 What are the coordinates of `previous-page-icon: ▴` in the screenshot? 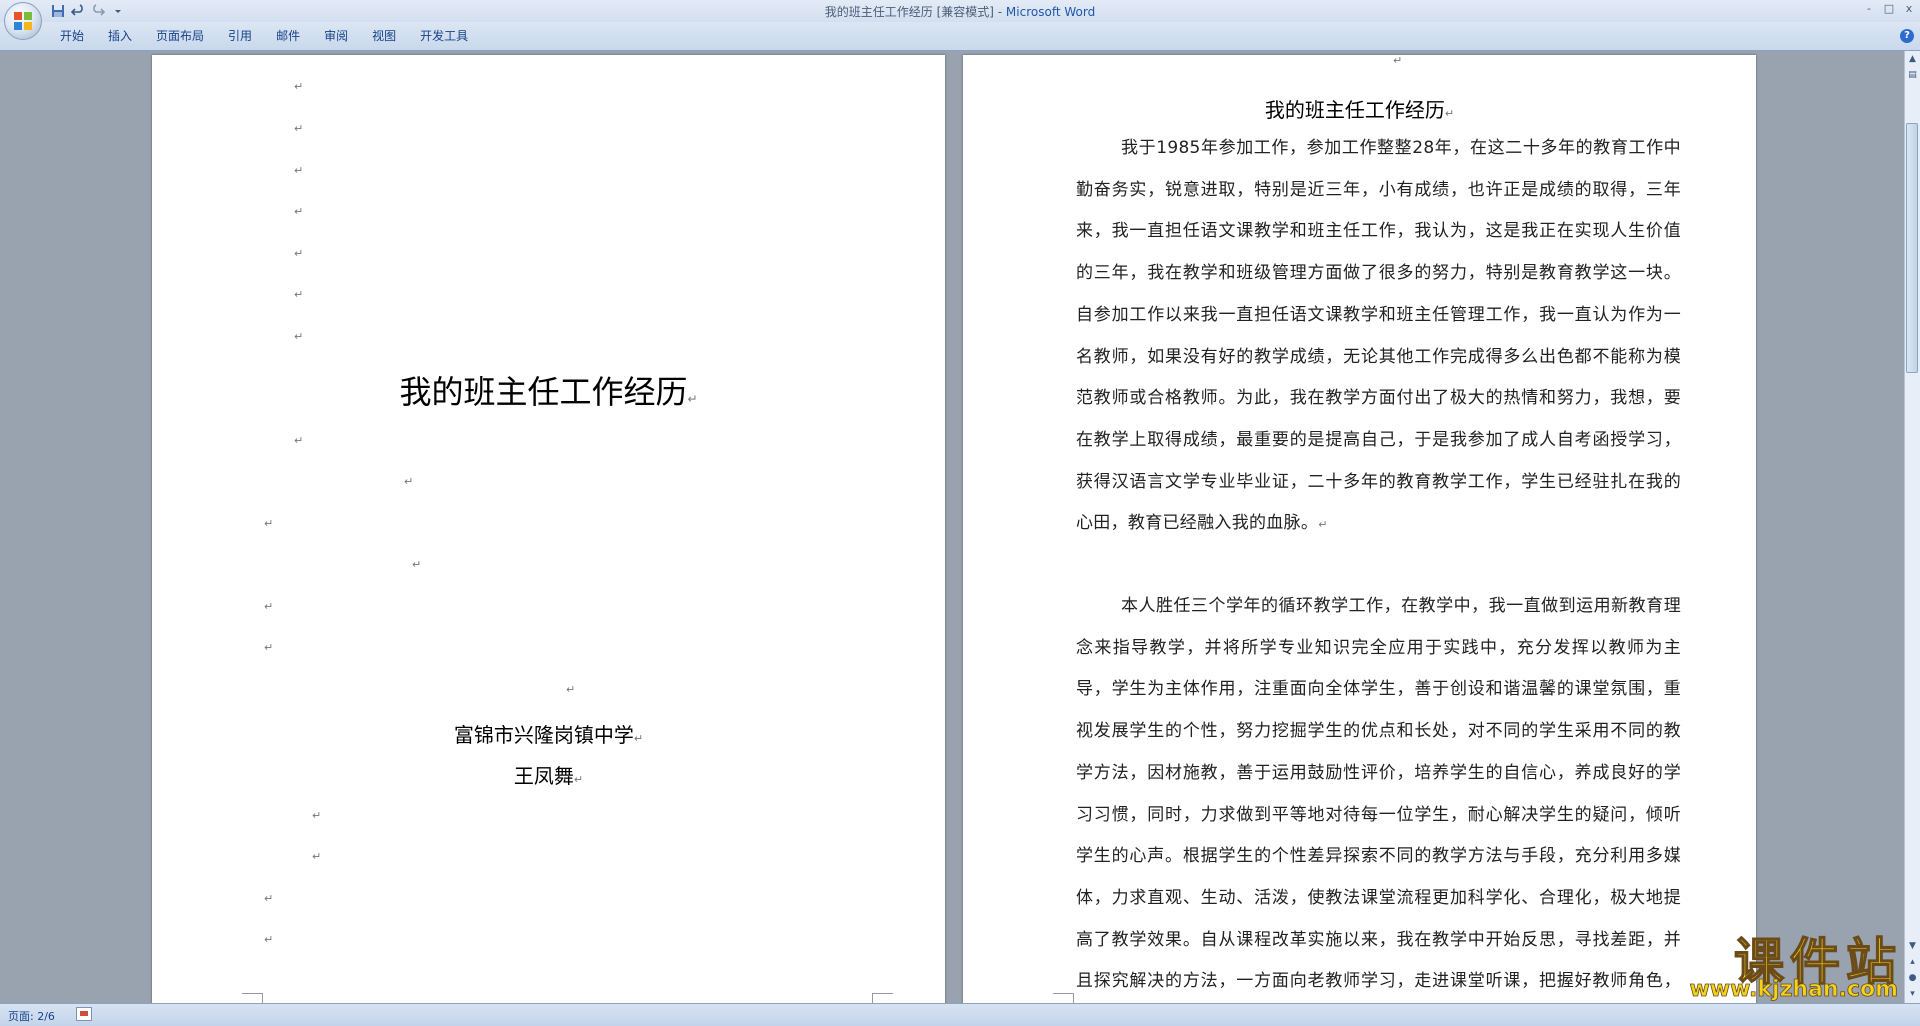 It's located at (1912, 964).